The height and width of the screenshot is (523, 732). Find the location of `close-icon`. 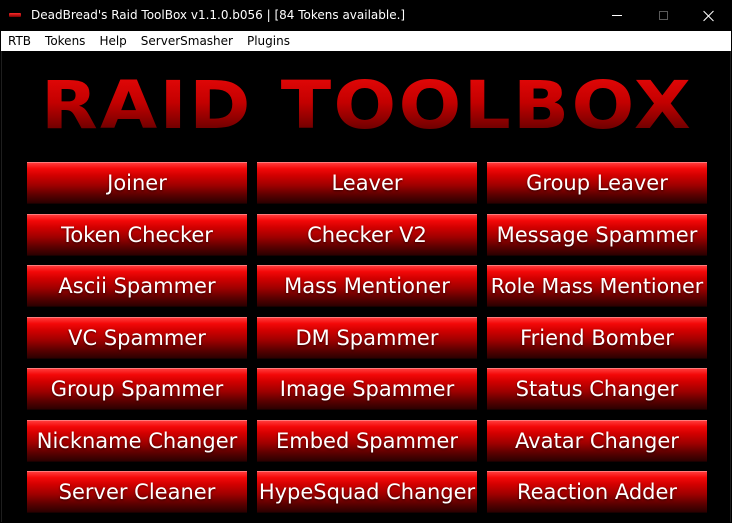

close-icon is located at coordinates (709, 16).